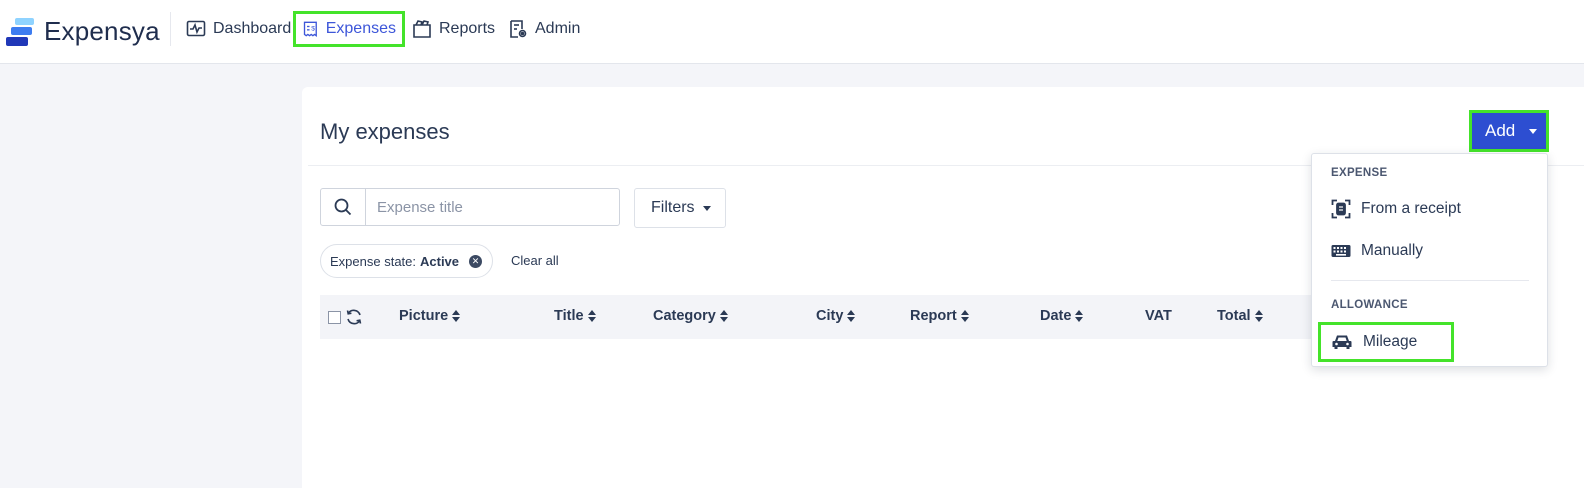  Describe the element at coordinates (535, 260) in the screenshot. I see `clear-all-link: Clear all` at that location.